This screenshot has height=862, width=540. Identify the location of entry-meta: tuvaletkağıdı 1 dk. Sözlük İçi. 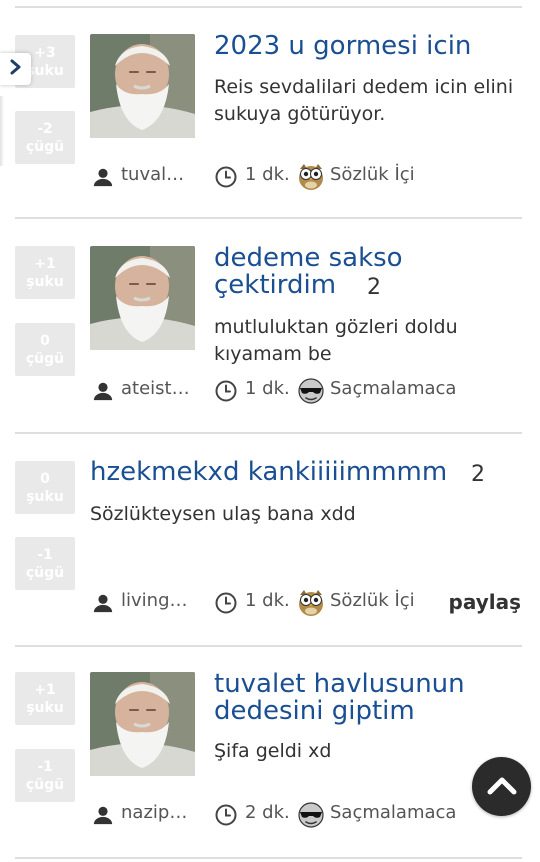
(310, 179).